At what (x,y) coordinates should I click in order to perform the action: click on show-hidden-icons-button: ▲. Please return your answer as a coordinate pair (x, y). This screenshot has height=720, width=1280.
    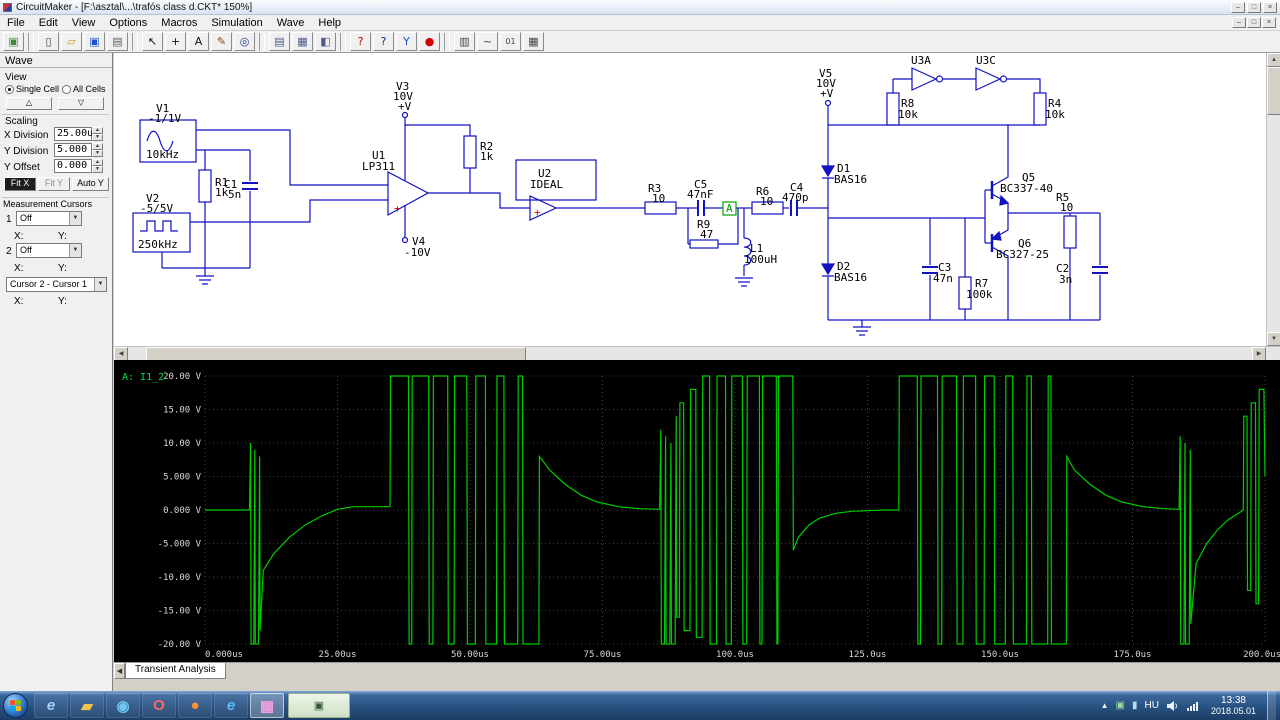
    Looking at the image, I should click on (1105, 705).